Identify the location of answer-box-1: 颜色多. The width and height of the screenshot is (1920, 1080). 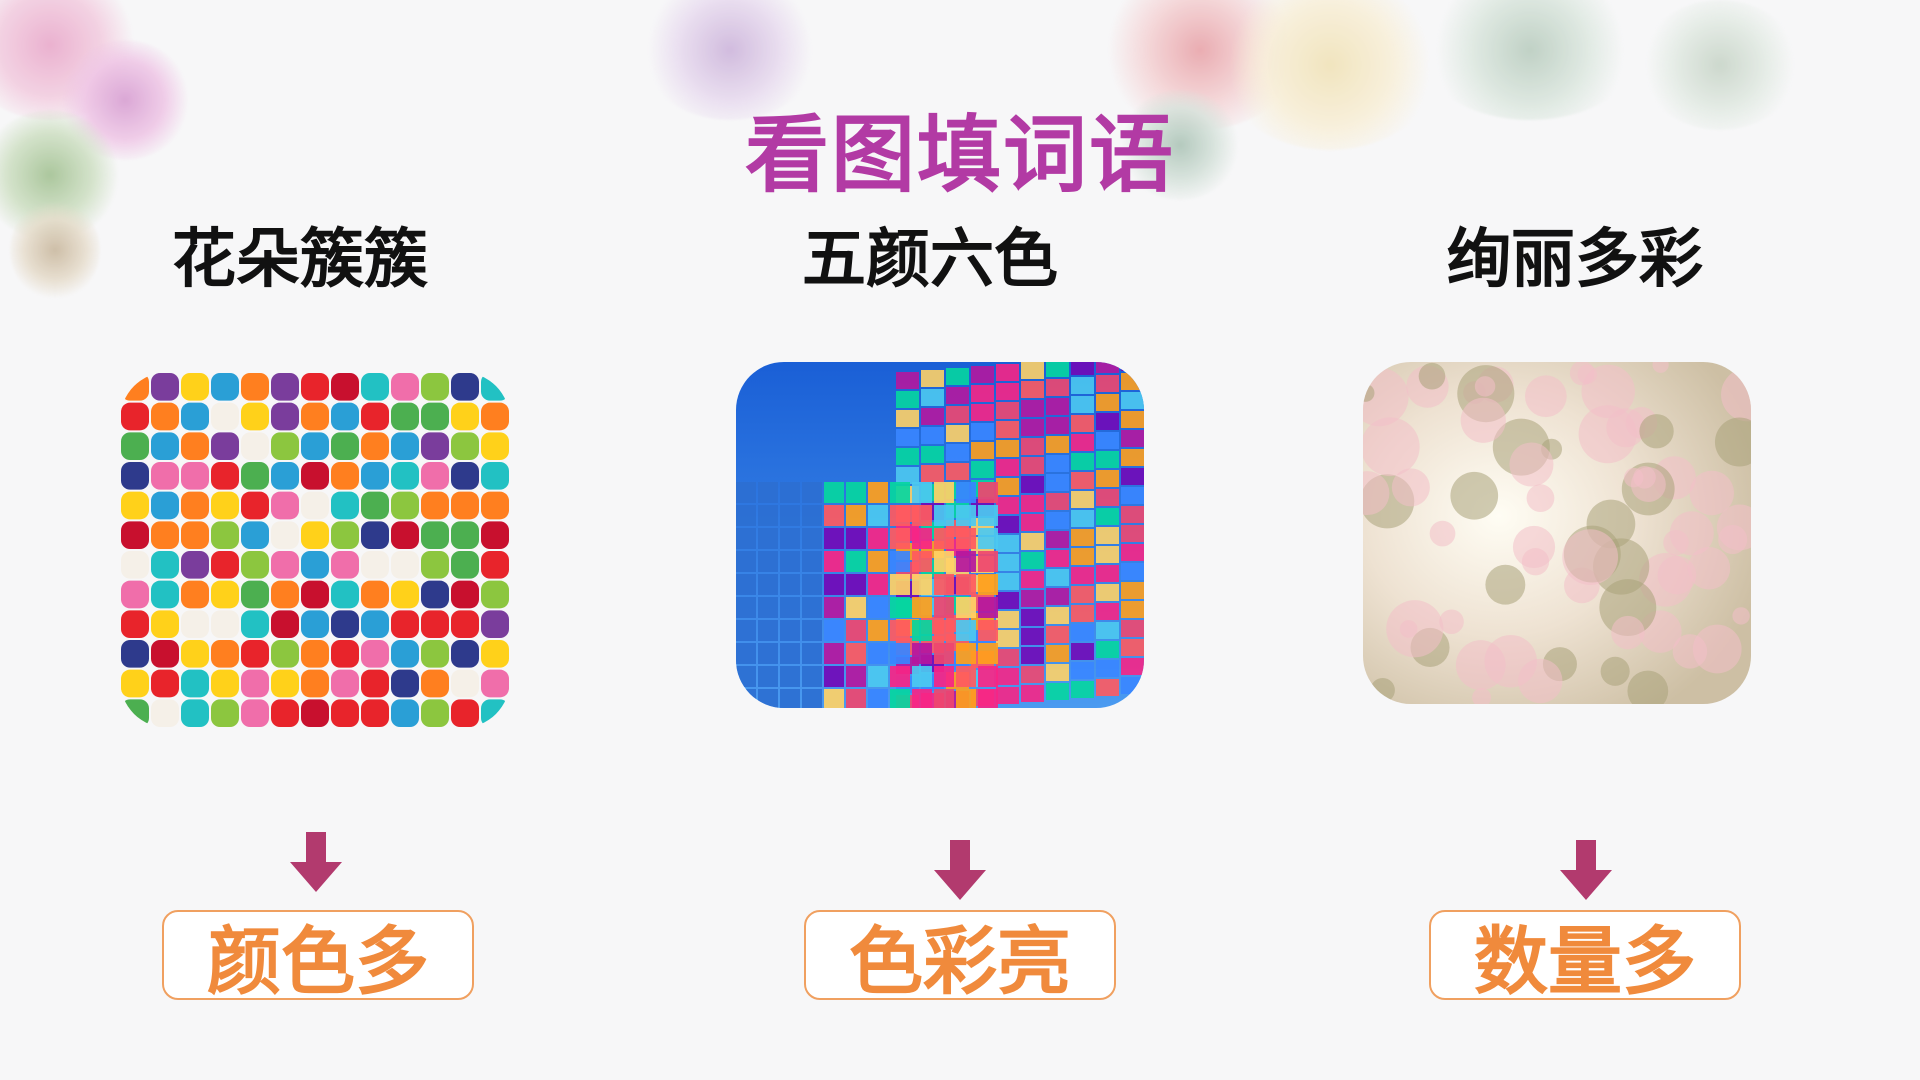
(318, 957).